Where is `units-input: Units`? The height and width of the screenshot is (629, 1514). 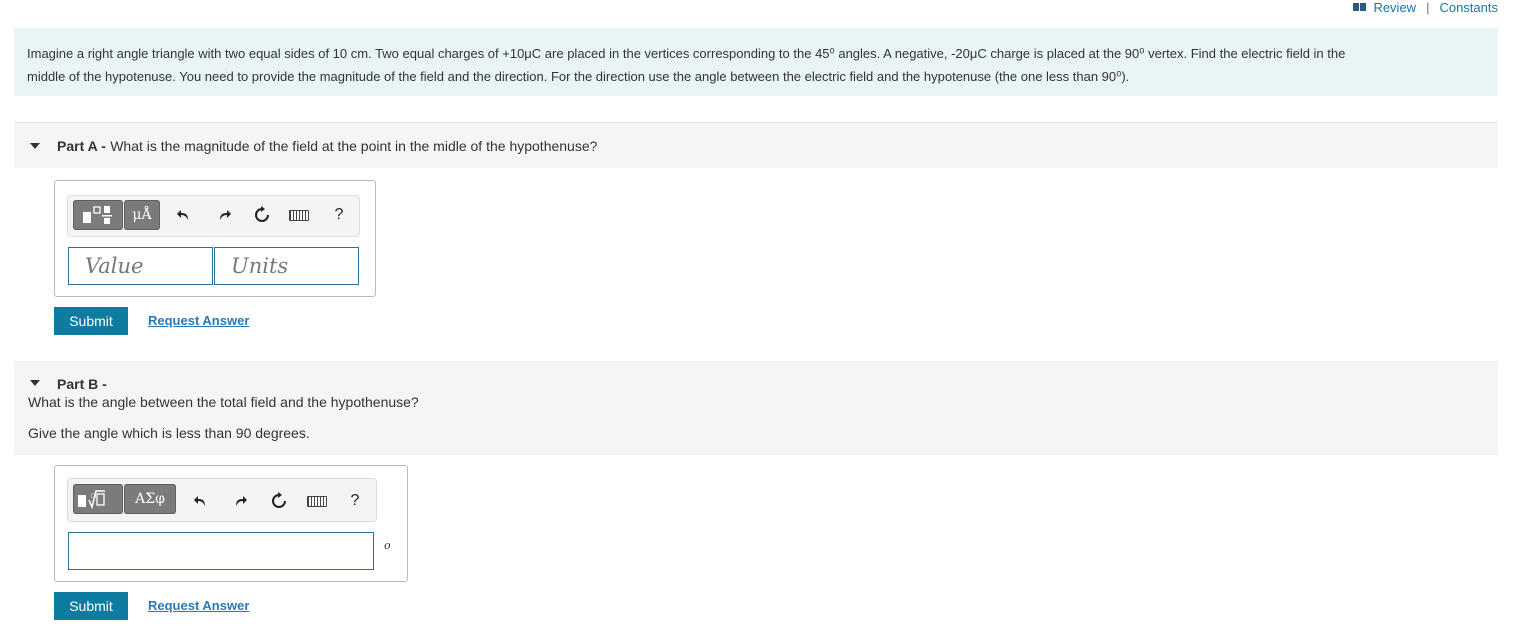
units-input: Units is located at coordinates (286, 266).